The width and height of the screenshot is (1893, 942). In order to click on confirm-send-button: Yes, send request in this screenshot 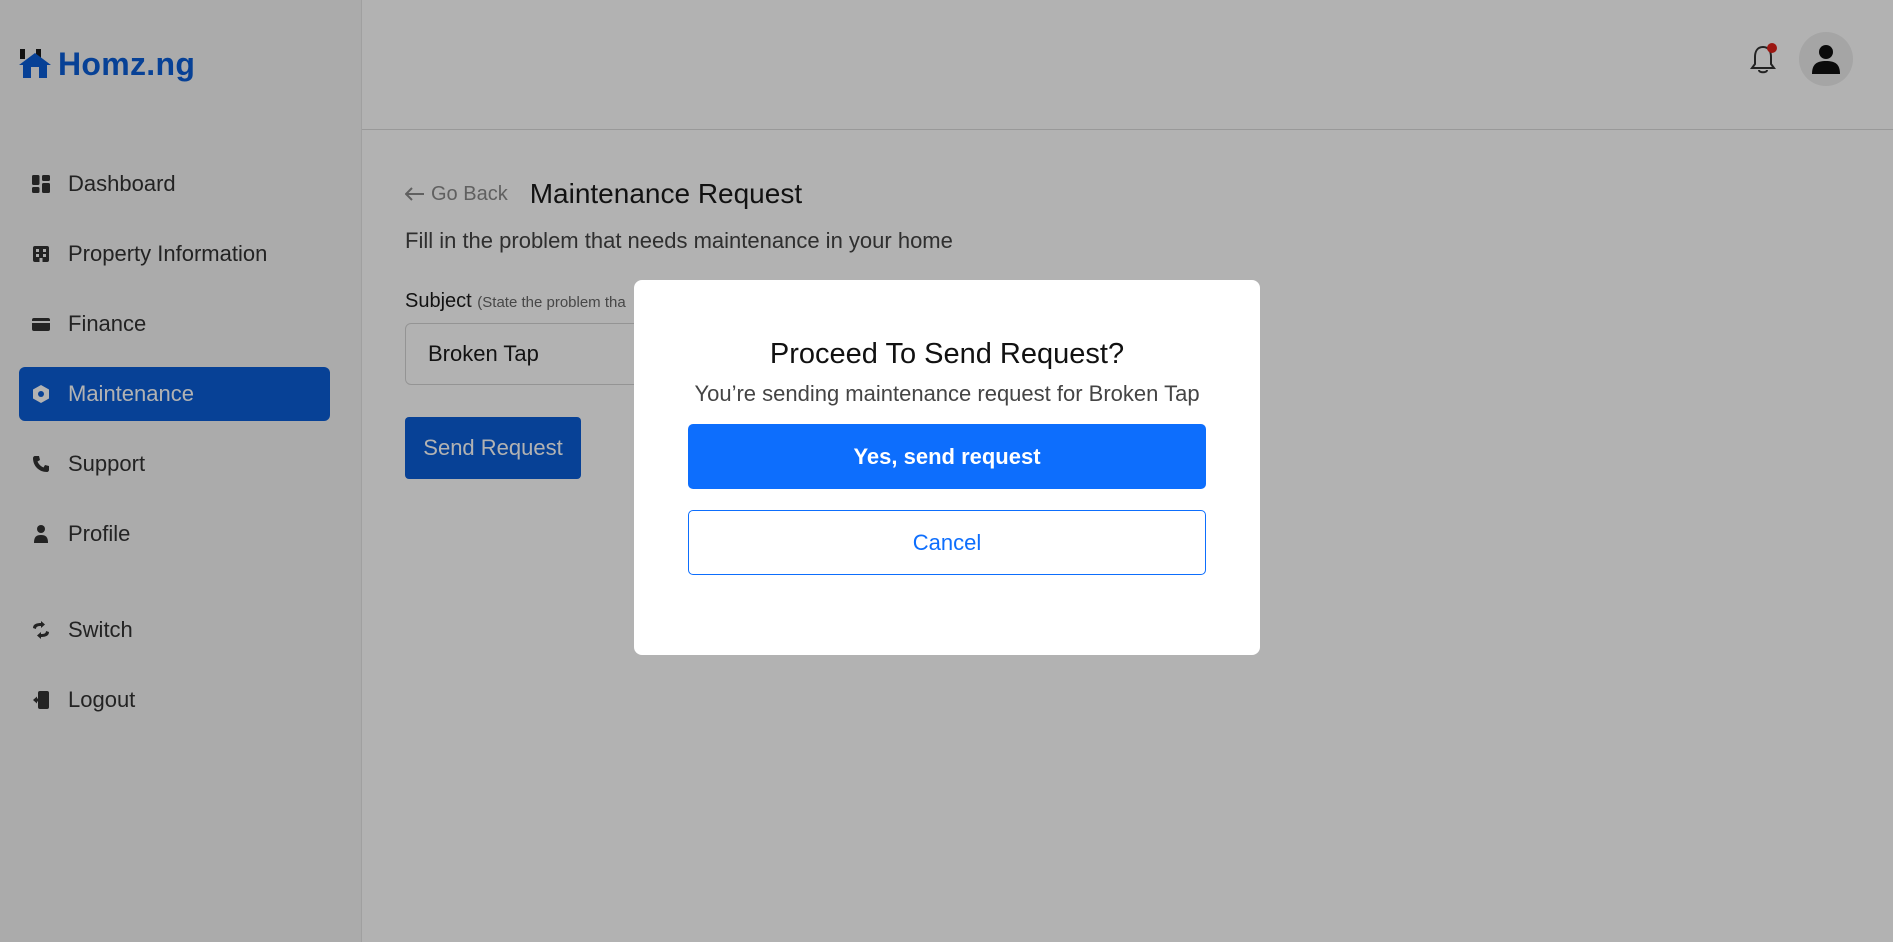, I will do `click(947, 456)`.